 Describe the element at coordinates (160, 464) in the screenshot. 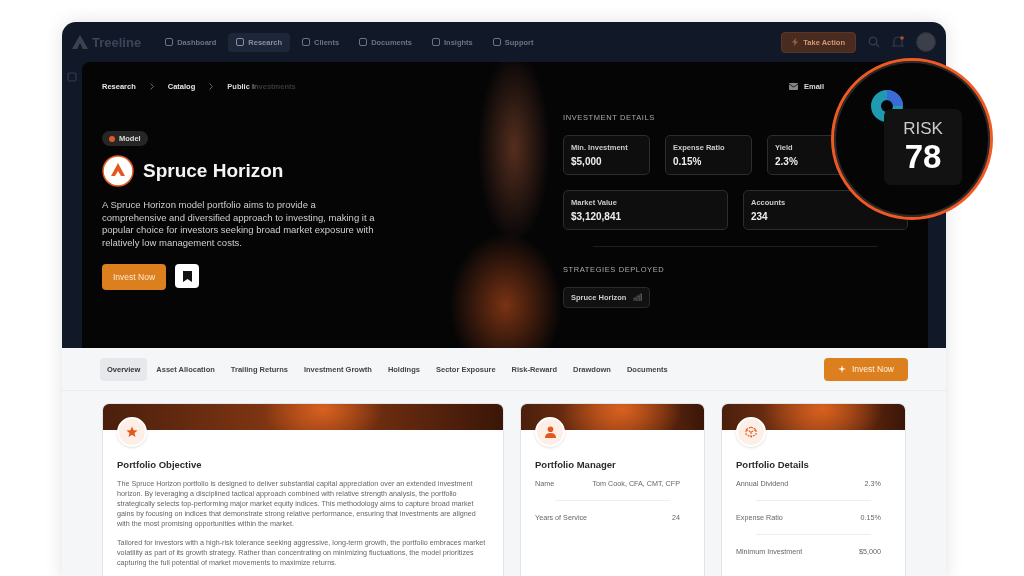

I see `card-title: Portfolio Objective` at that location.